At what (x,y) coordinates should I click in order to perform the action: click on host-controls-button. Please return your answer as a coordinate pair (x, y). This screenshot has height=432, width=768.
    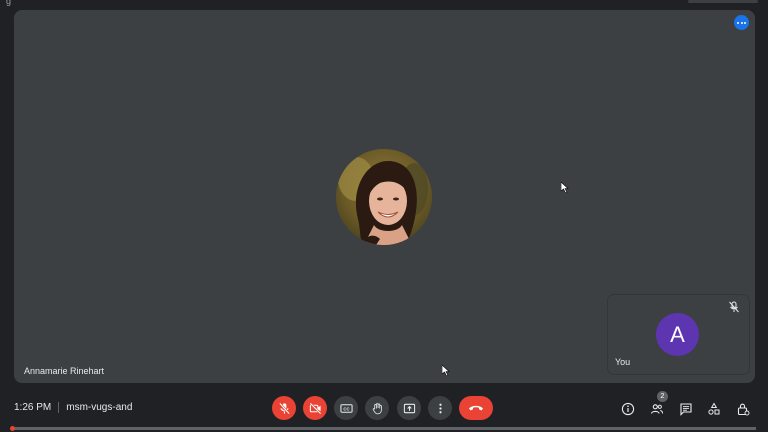
    Looking at the image, I should click on (742, 408).